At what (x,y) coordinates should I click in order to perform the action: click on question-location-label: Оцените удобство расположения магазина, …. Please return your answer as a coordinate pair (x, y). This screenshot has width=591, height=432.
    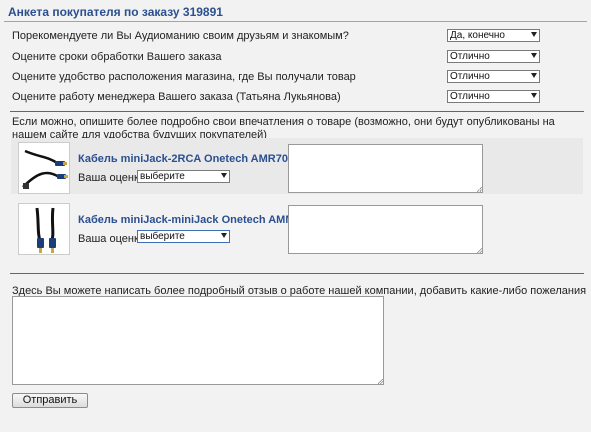
    Looking at the image, I should click on (184, 77).